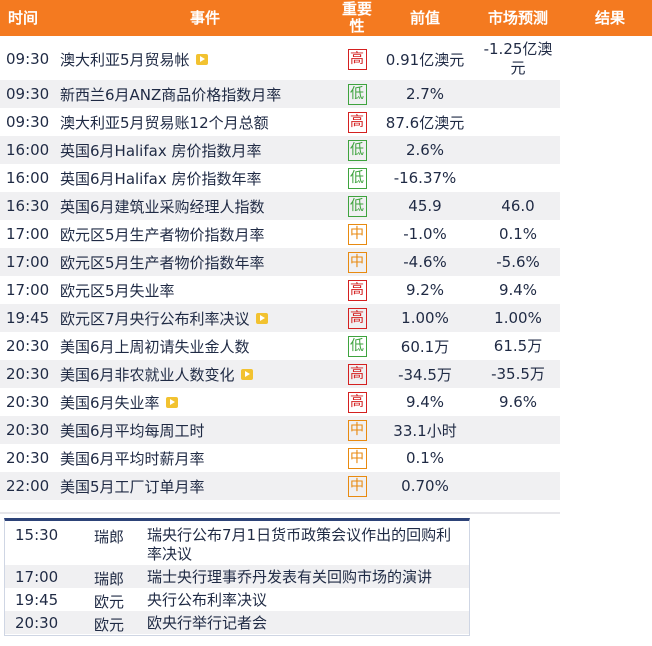  What do you see at coordinates (164, 122) in the screenshot?
I see `event-name: 澳大利亚5月贸易账12个月总额` at bounding box center [164, 122].